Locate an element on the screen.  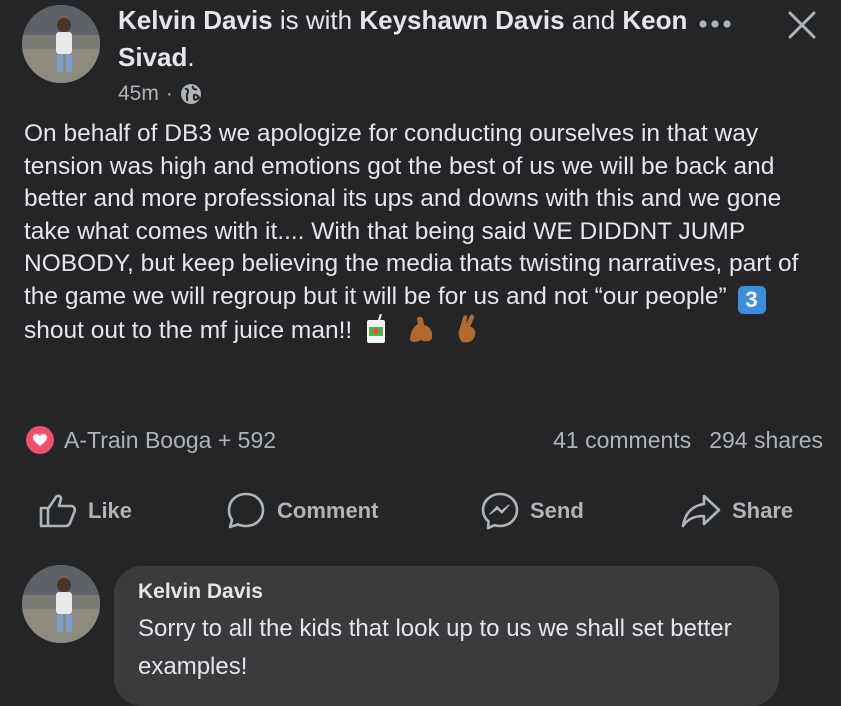
comment-label: Comment is located at coordinates (328, 510).